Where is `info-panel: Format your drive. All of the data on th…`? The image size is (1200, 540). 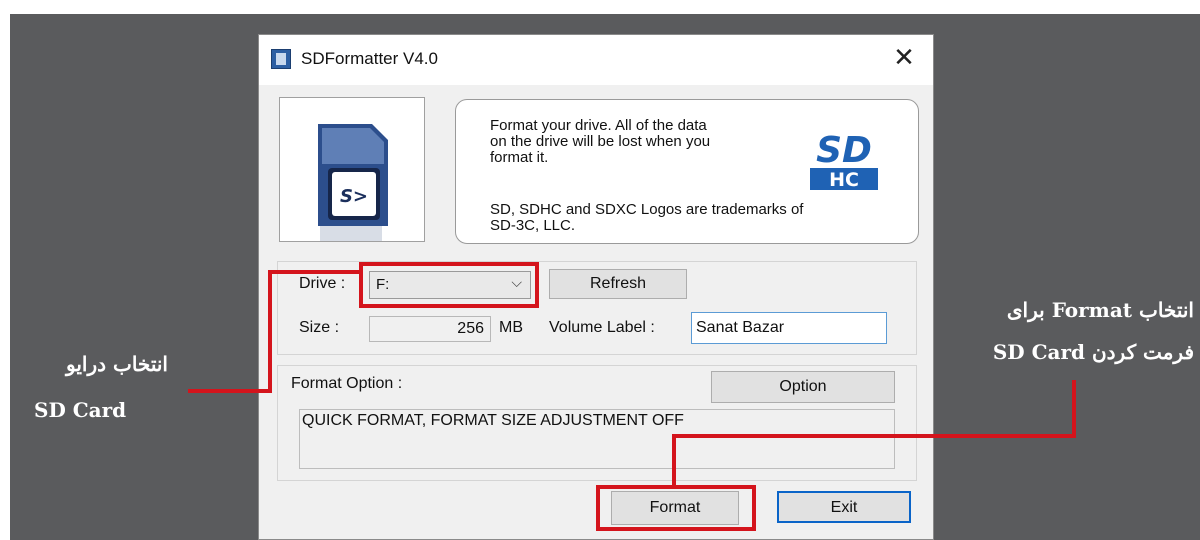 info-panel: Format your drive. All of the data on th… is located at coordinates (687, 171).